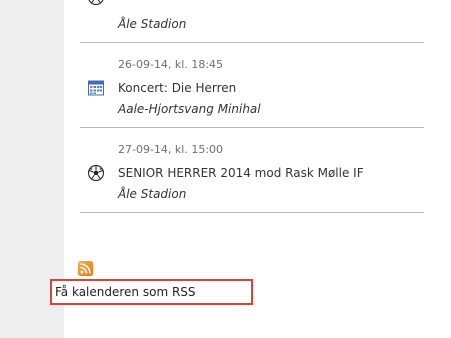 The height and width of the screenshot is (338, 451). What do you see at coordinates (85, 268) in the screenshot?
I see `rss-icon` at bounding box center [85, 268].